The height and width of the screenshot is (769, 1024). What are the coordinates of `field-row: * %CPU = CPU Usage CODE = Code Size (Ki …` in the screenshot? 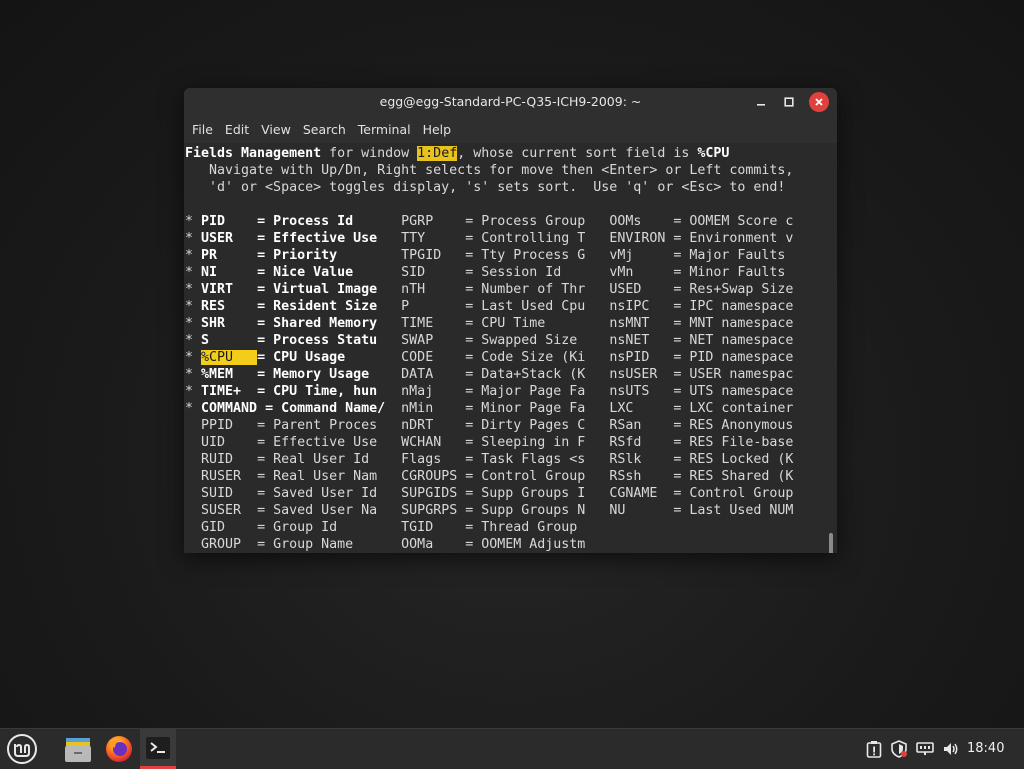 It's located at (489, 357).